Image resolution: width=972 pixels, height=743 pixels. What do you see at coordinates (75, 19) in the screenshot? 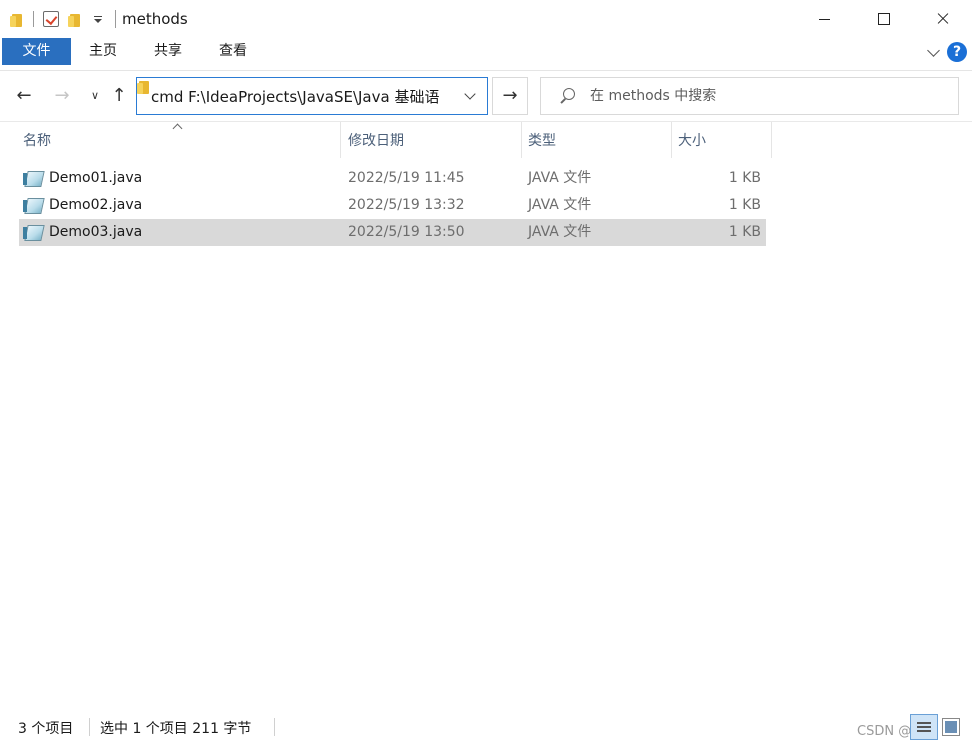
I see `new-folder-icon` at bounding box center [75, 19].